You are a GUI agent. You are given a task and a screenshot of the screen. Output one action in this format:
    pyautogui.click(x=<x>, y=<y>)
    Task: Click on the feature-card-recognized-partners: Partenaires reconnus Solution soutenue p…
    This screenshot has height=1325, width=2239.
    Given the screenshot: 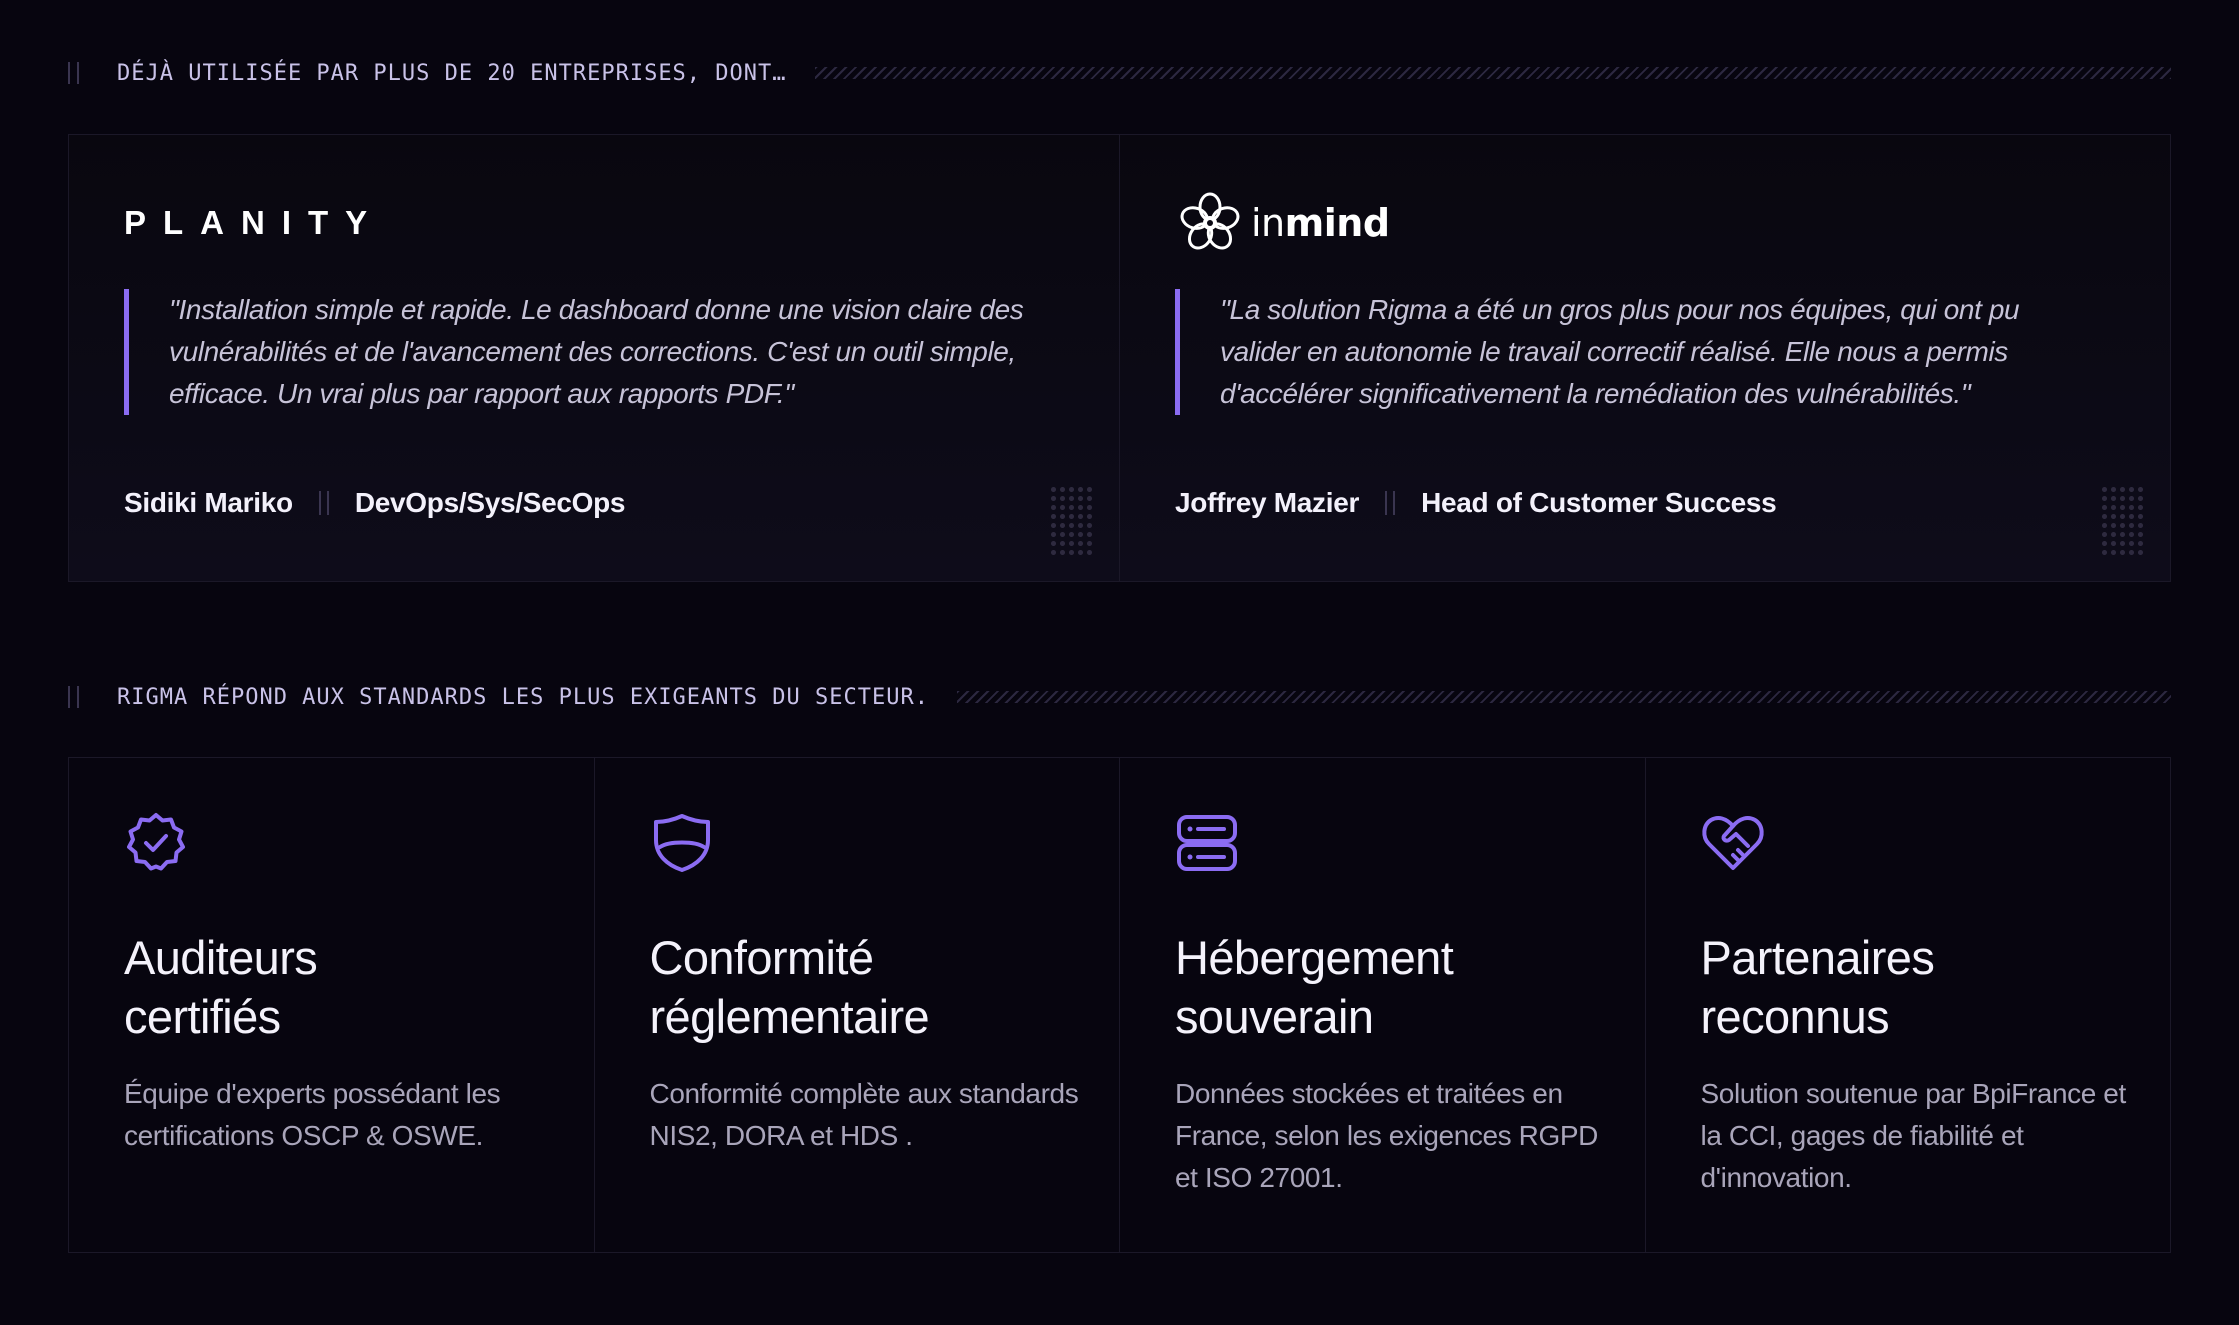 What is the action you would take?
    pyautogui.click(x=1907, y=1005)
    